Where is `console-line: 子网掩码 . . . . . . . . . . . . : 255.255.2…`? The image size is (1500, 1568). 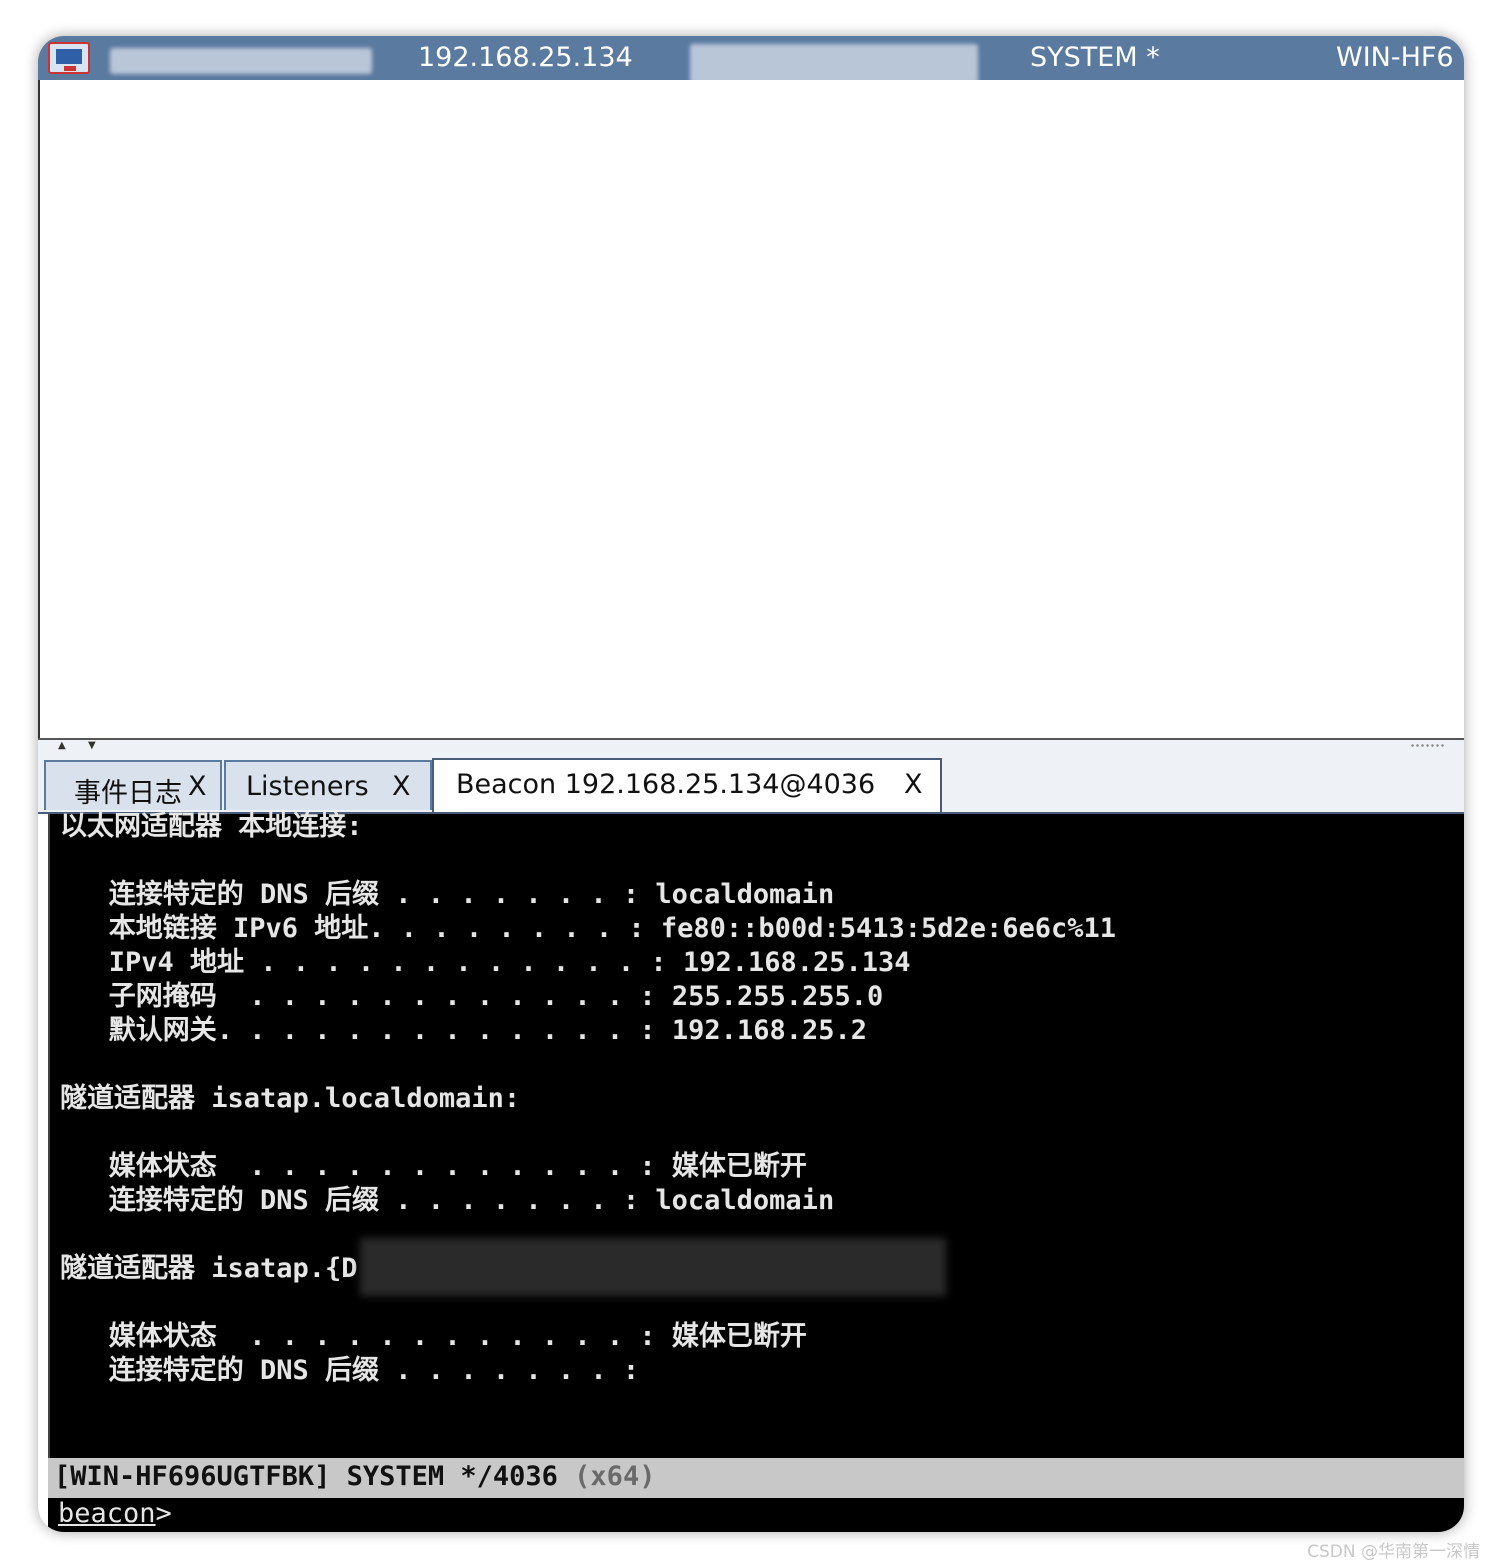 console-line: 子网掩码 . . . . . . . . . . . . : 255.255.2… is located at coordinates (472, 996).